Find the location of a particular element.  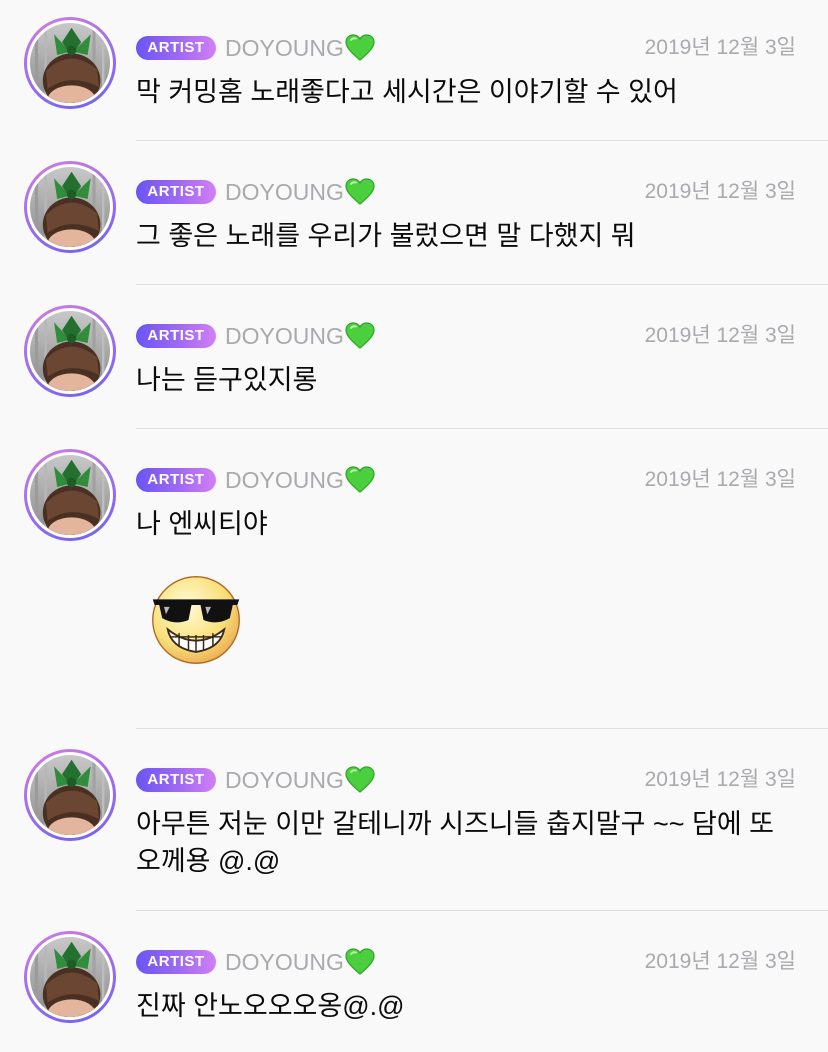

message-text: 그 좋은 노래를 우리가 불렀으면 말 다했지 뭐 is located at coordinates (386, 236).